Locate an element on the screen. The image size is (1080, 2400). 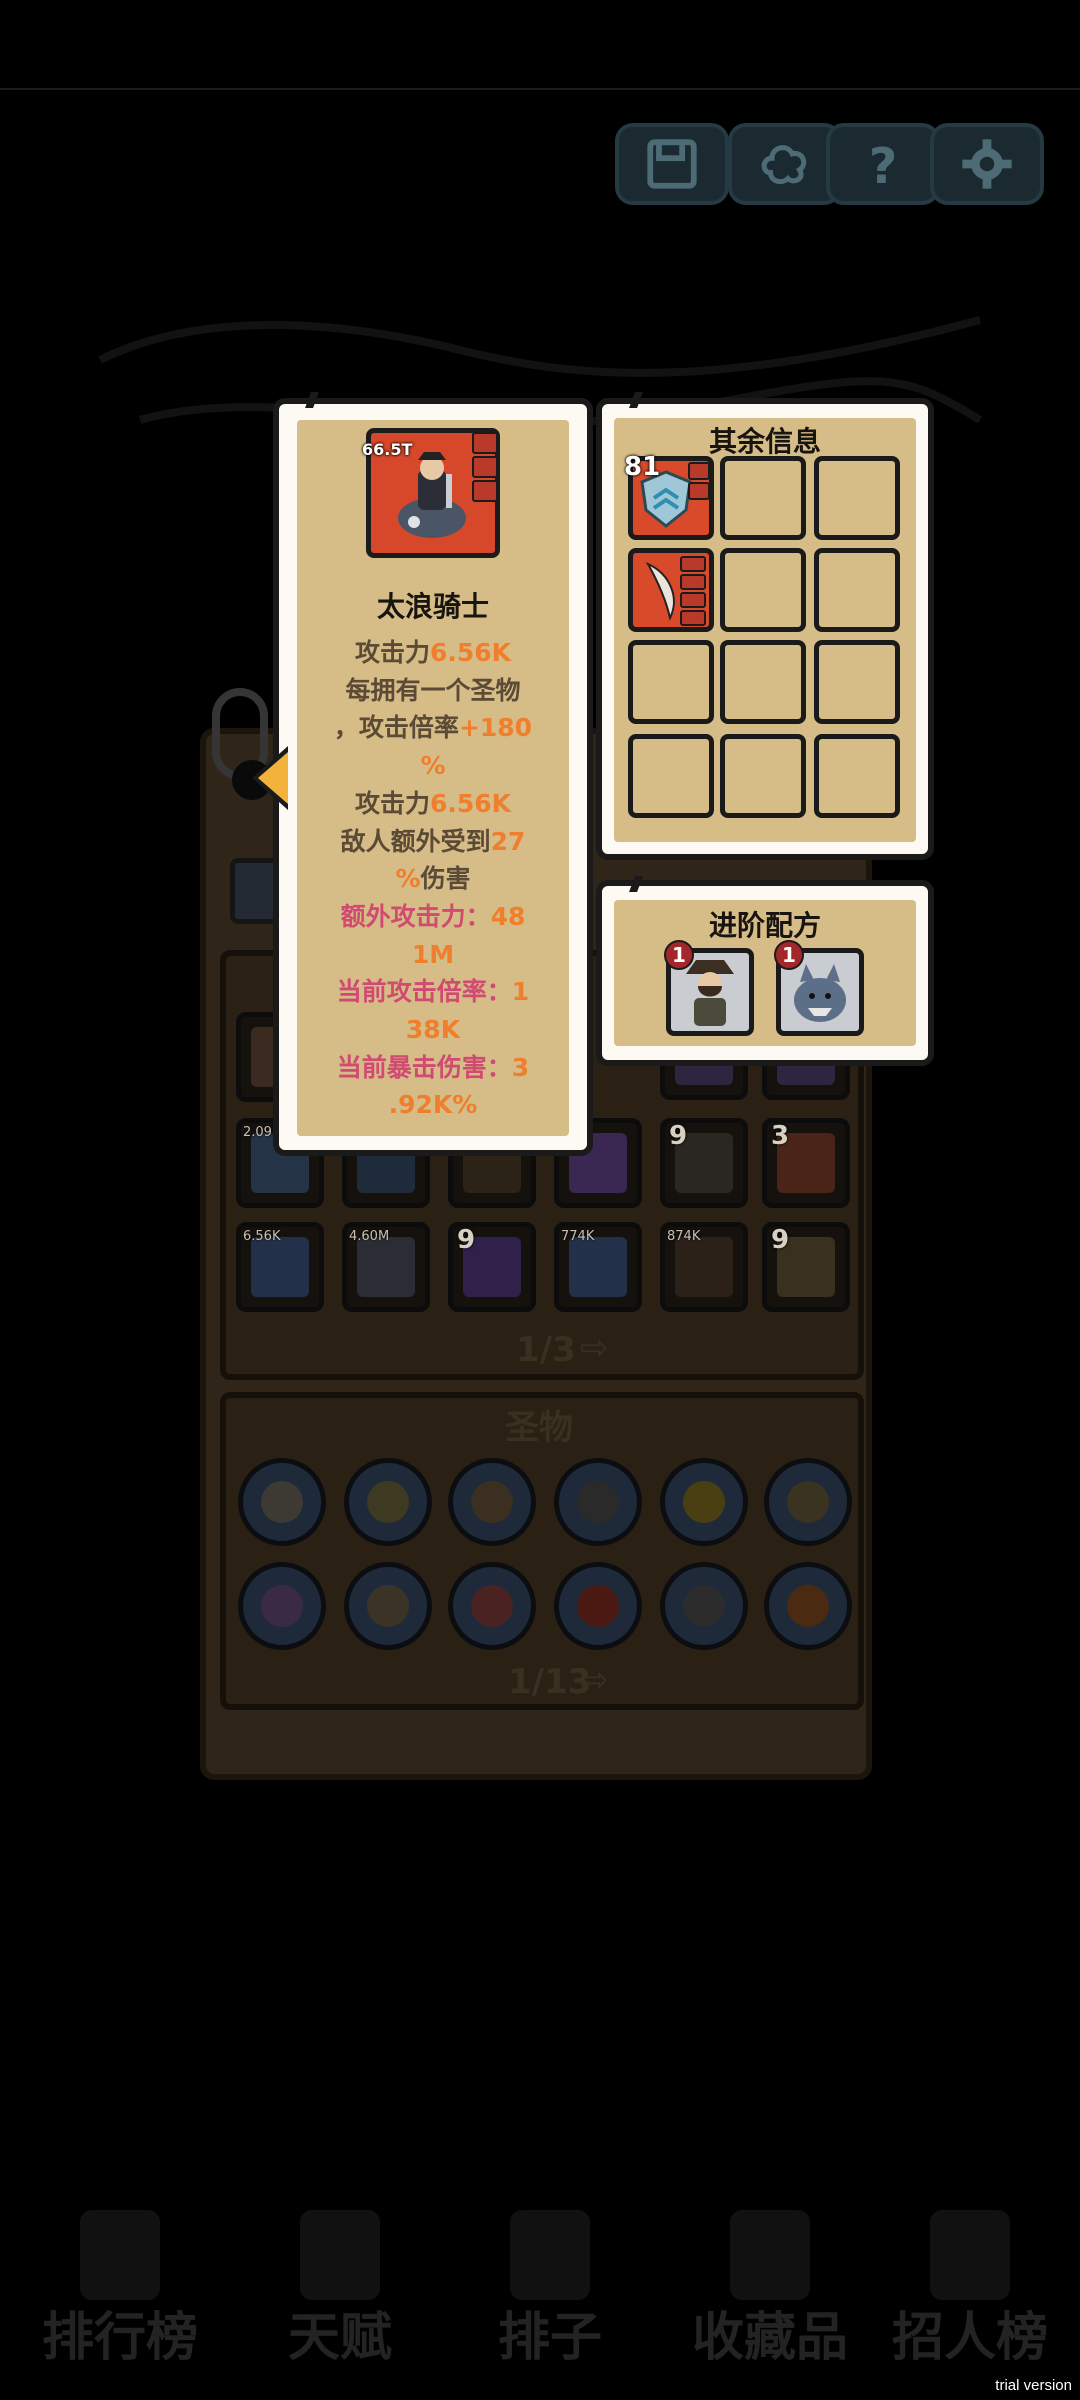
cloud-icon is located at coordinates (784, 165).